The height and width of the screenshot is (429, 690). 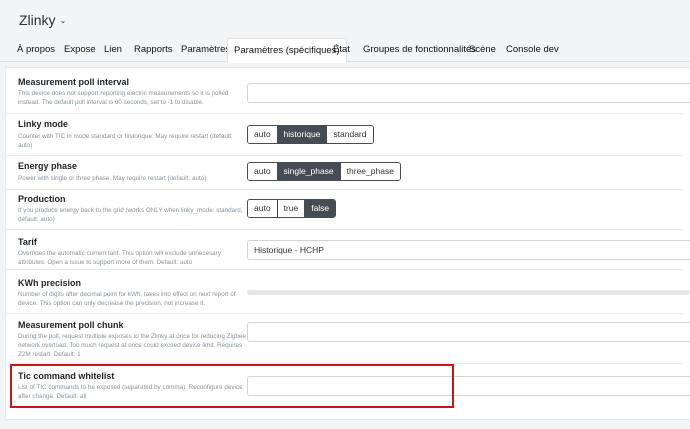 I want to click on kwh-precision-slider, so click(x=468, y=292).